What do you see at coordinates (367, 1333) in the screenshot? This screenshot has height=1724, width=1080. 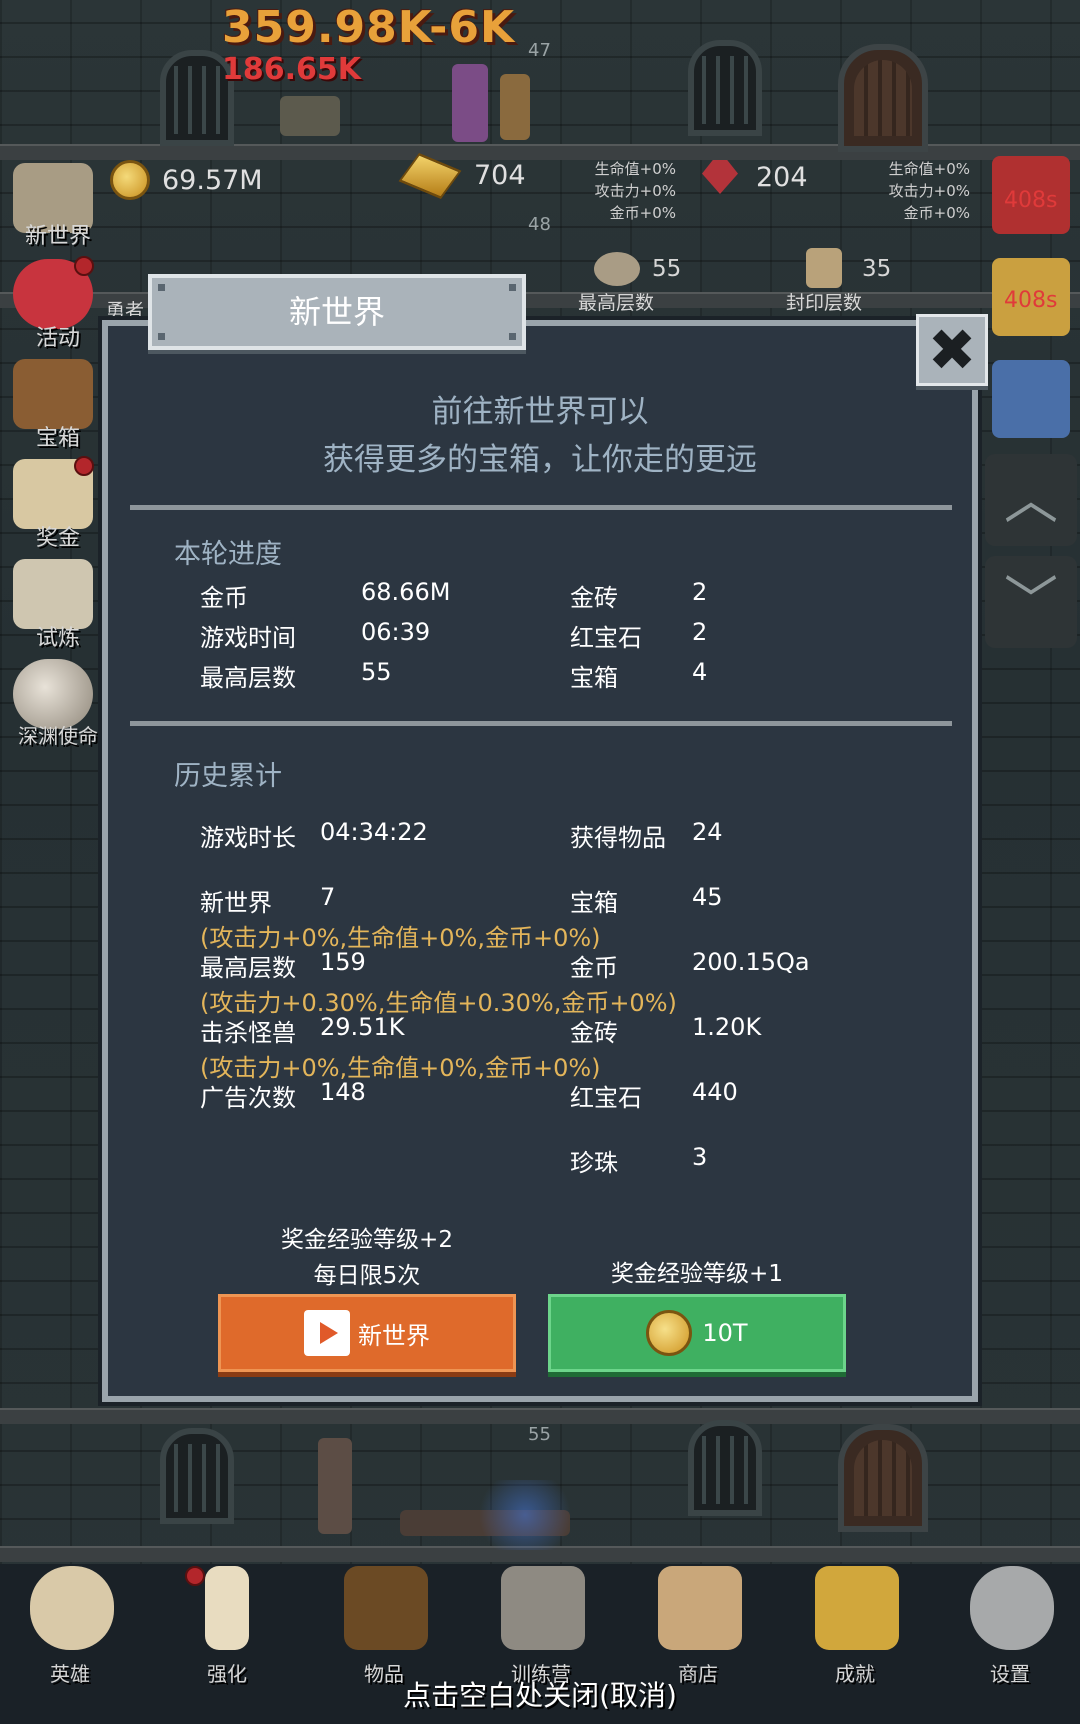 I see `watch-ad-new-world-button: 新世界` at bounding box center [367, 1333].